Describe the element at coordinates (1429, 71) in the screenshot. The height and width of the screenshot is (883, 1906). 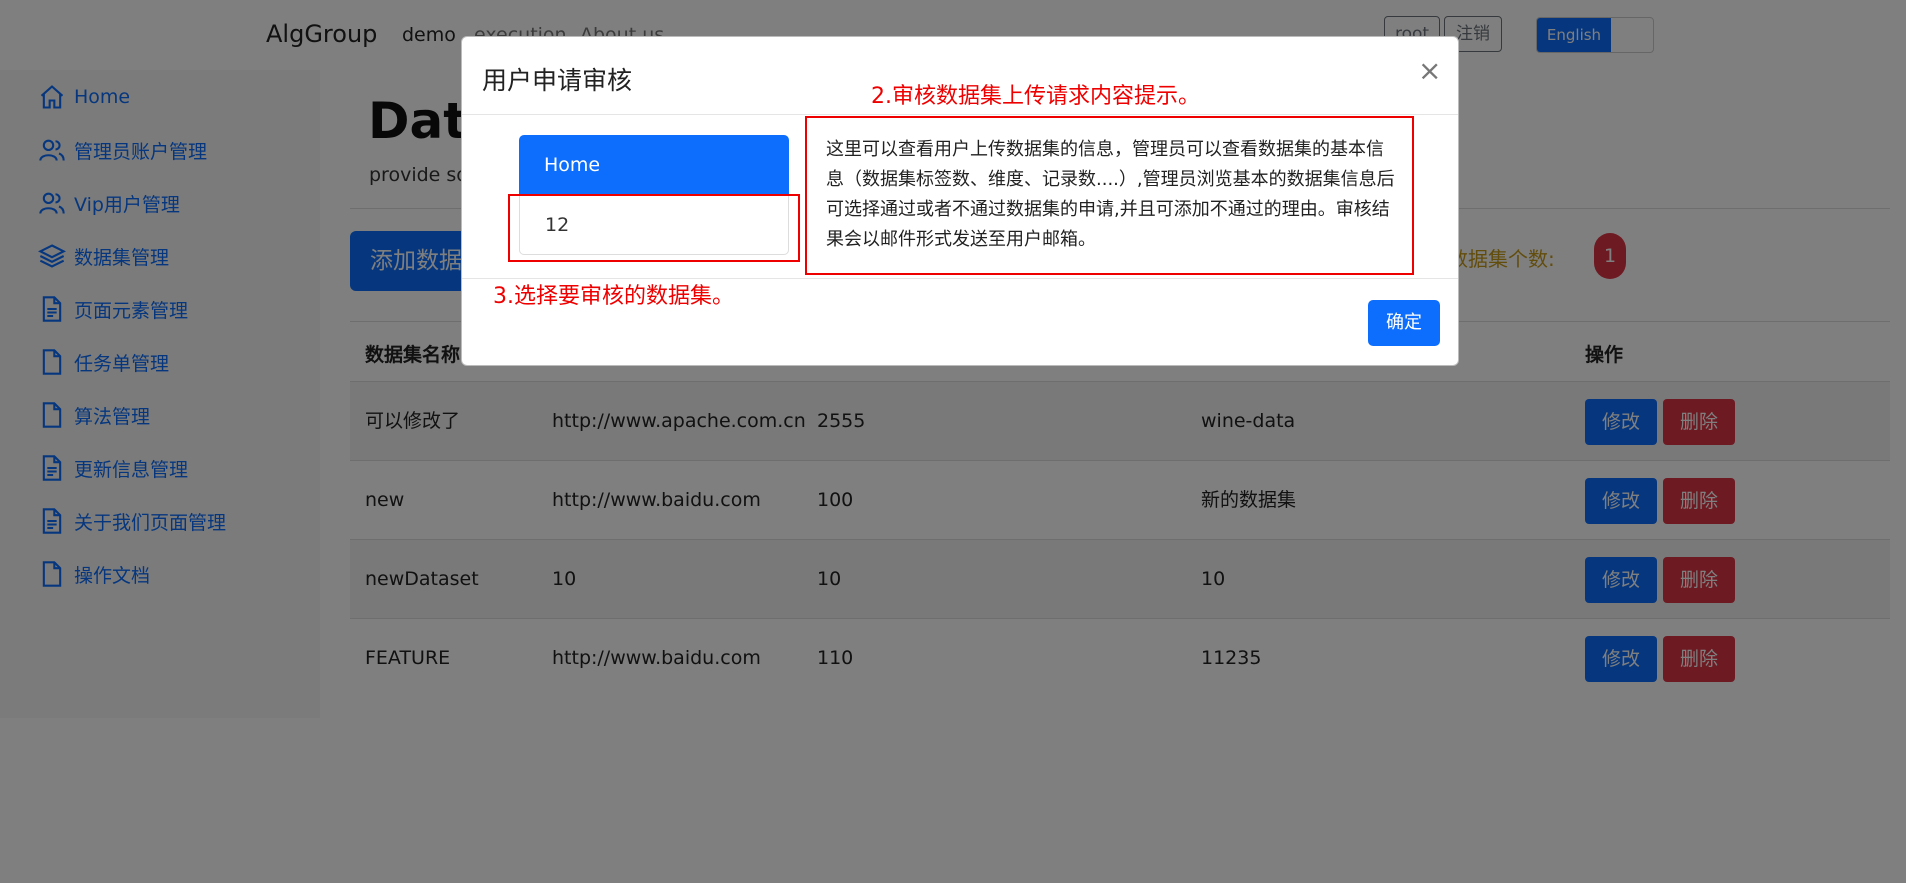
I see `close-icon: ×` at that location.